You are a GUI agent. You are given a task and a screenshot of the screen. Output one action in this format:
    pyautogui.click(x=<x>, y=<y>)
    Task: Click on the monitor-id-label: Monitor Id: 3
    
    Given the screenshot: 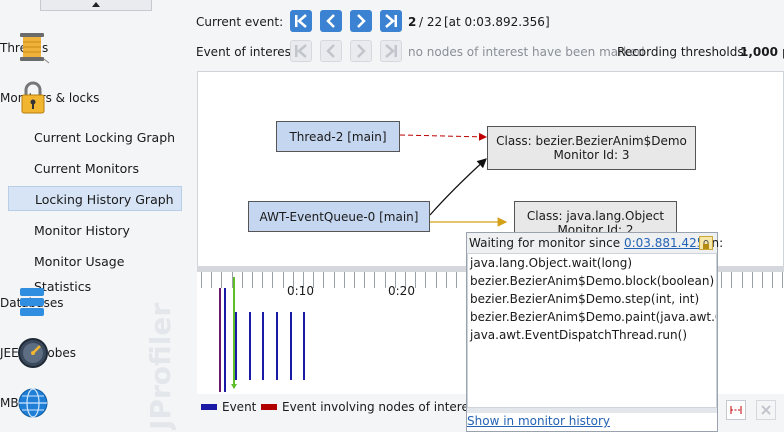 What is the action you would take?
    pyautogui.click(x=591, y=155)
    